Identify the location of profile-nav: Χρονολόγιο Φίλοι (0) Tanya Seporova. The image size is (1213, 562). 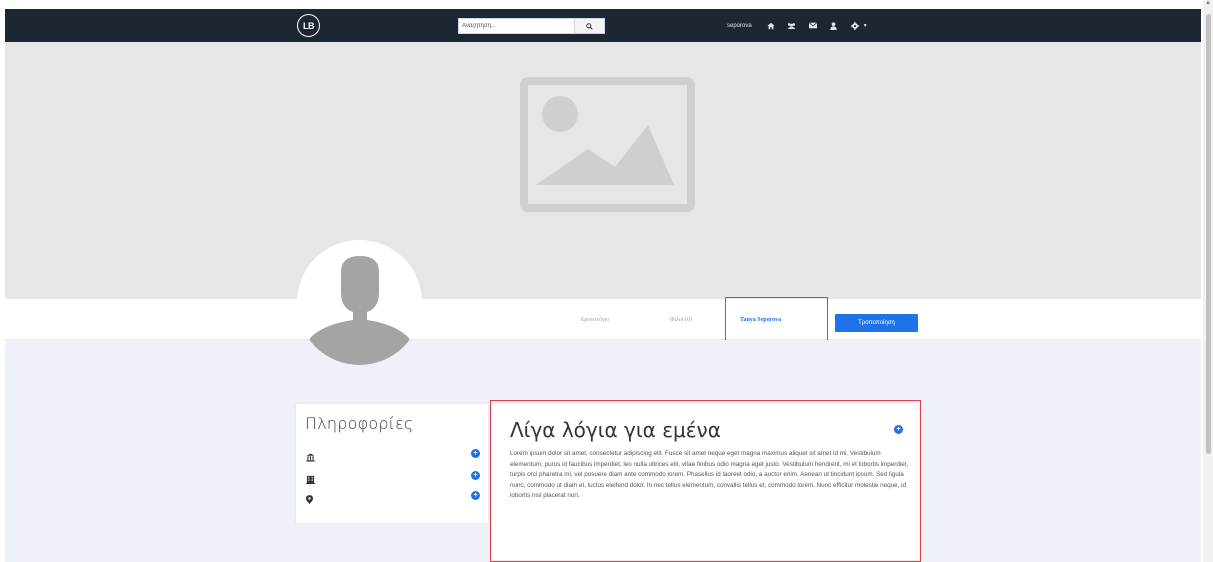
(603, 319).